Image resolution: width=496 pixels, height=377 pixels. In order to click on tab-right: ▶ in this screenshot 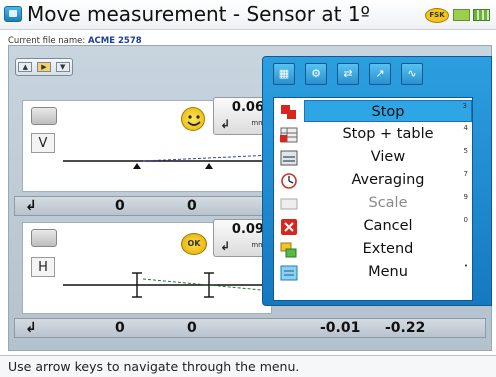, I will do `click(43, 67)`.